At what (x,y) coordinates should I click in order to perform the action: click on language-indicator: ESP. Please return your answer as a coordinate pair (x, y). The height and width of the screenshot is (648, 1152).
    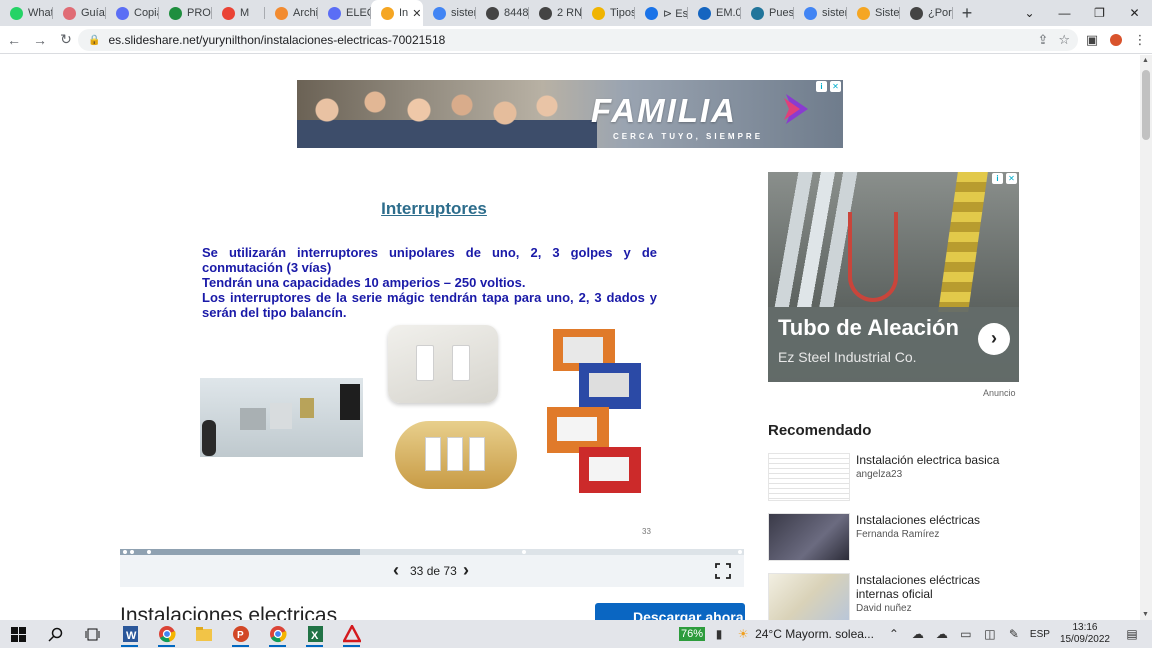
    Looking at the image, I should click on (1040, 634).